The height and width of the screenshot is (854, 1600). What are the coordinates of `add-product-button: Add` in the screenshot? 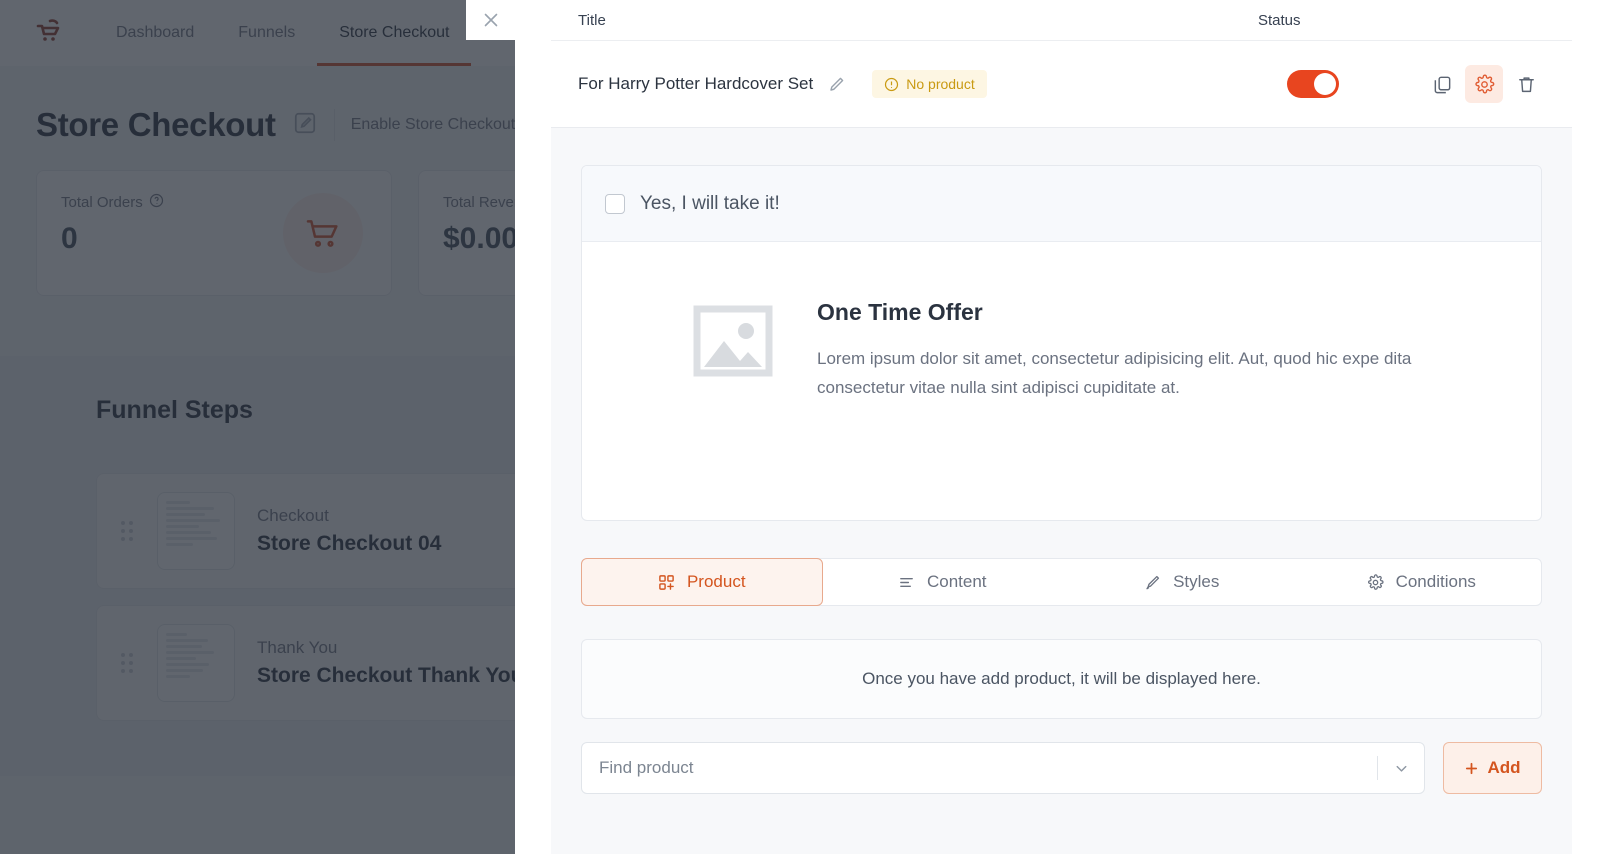 It's located at (1492, 768).